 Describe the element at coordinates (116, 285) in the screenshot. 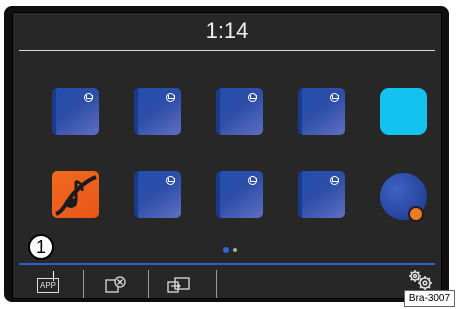

I see `close-window-icon` at that location.